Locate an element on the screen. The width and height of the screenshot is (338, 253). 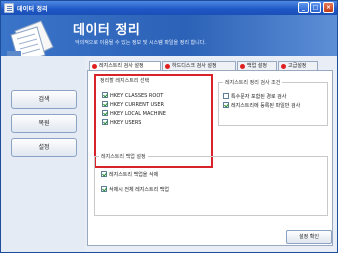
tab-label: 고급설정 is located at coordinates (297, 66).